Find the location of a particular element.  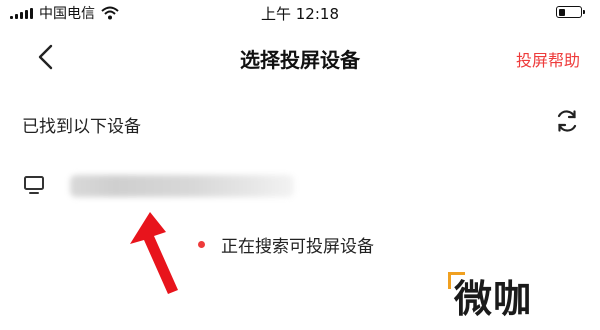

watermark: 微咖 is located at coordinates (493, 299).